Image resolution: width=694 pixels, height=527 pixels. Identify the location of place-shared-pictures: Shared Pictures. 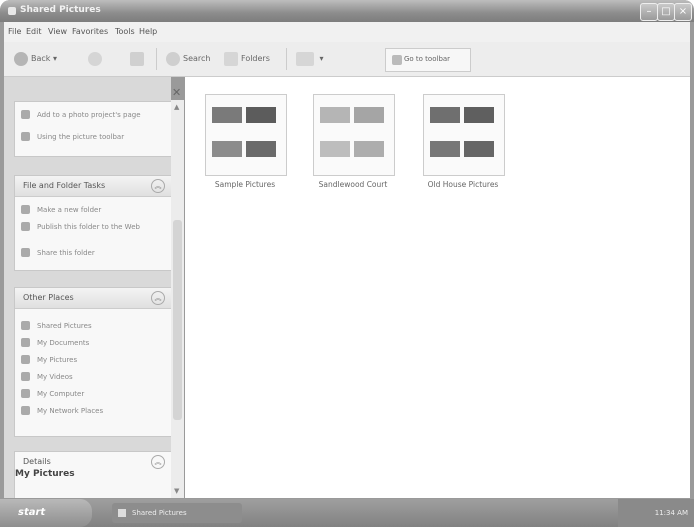
(93, 327).